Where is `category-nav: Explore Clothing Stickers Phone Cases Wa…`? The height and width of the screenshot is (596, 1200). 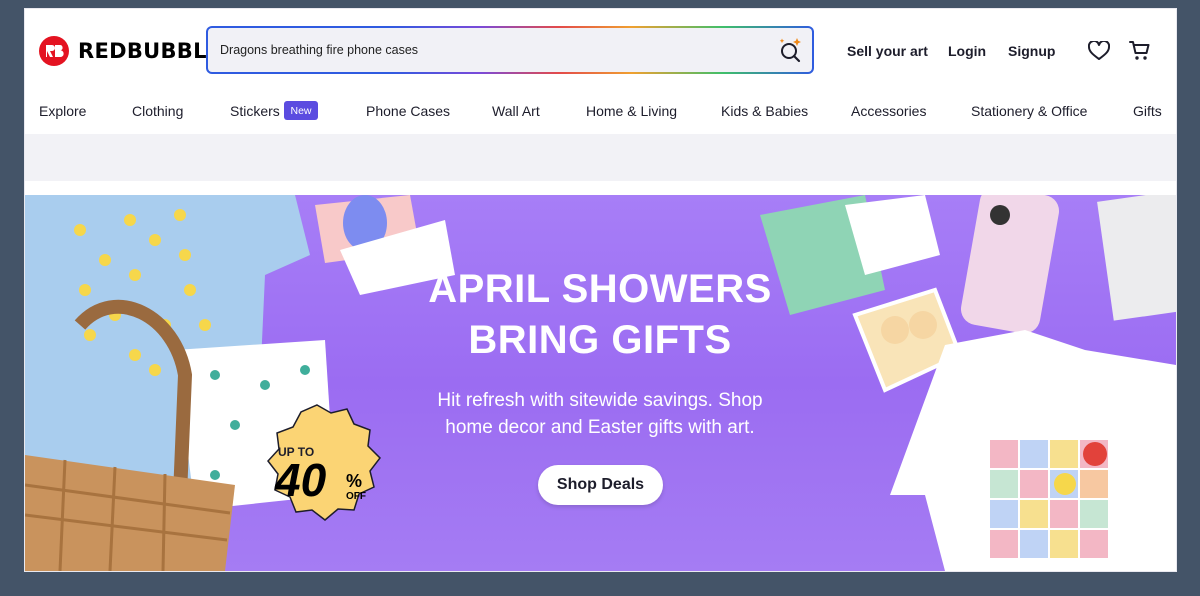 category-nav: Explore Clothing Stickers Phone Cases Wa… is located at coordinates (600, 110).